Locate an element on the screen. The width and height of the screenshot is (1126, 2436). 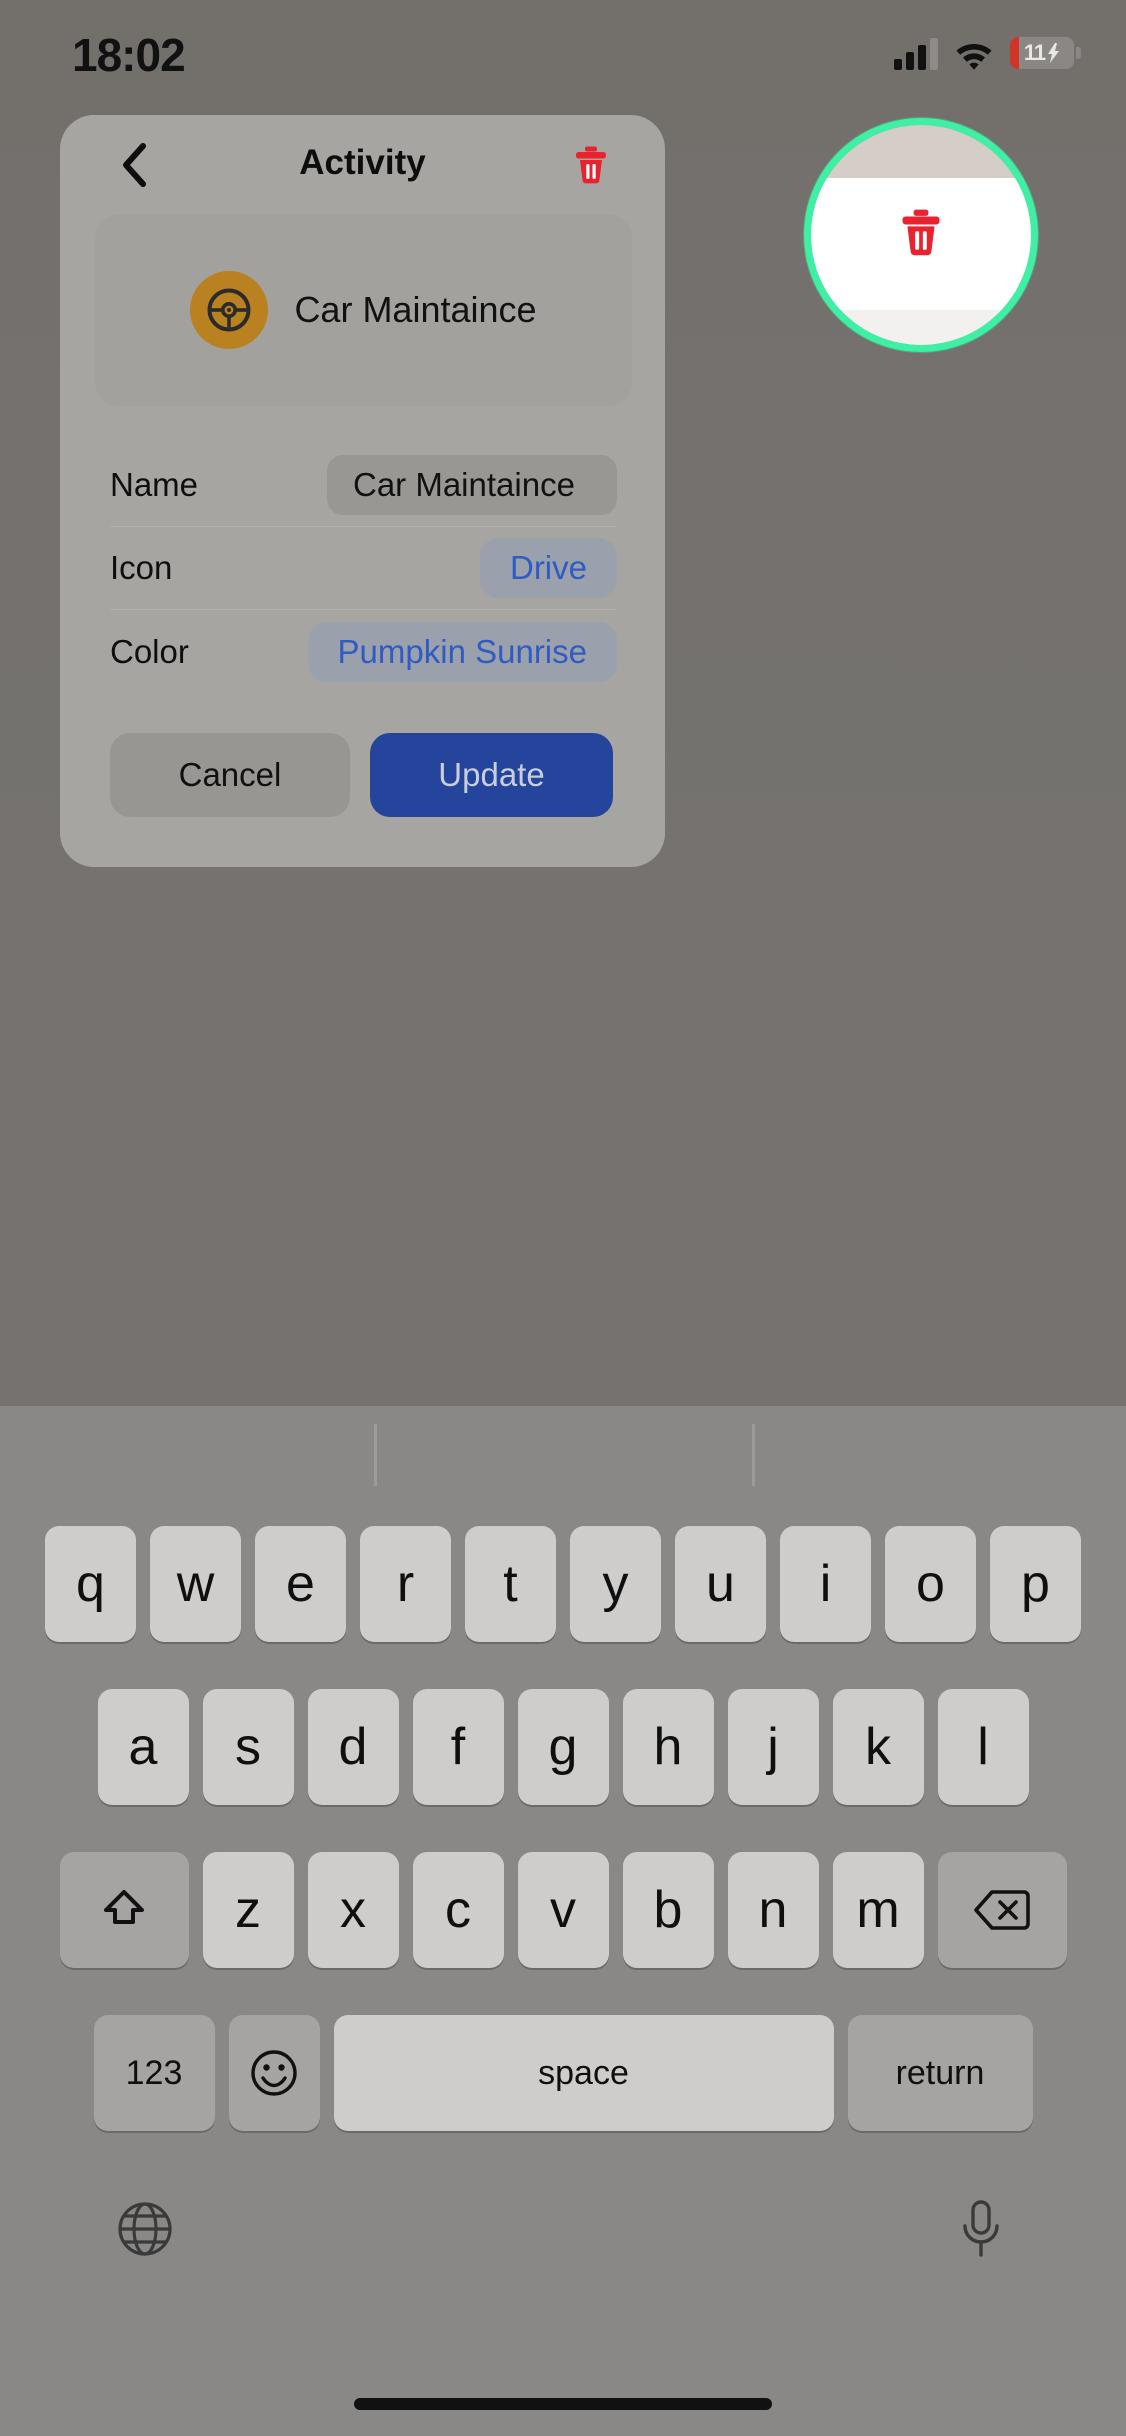
tap-highlight-circle is located at coordinates (921, 235).